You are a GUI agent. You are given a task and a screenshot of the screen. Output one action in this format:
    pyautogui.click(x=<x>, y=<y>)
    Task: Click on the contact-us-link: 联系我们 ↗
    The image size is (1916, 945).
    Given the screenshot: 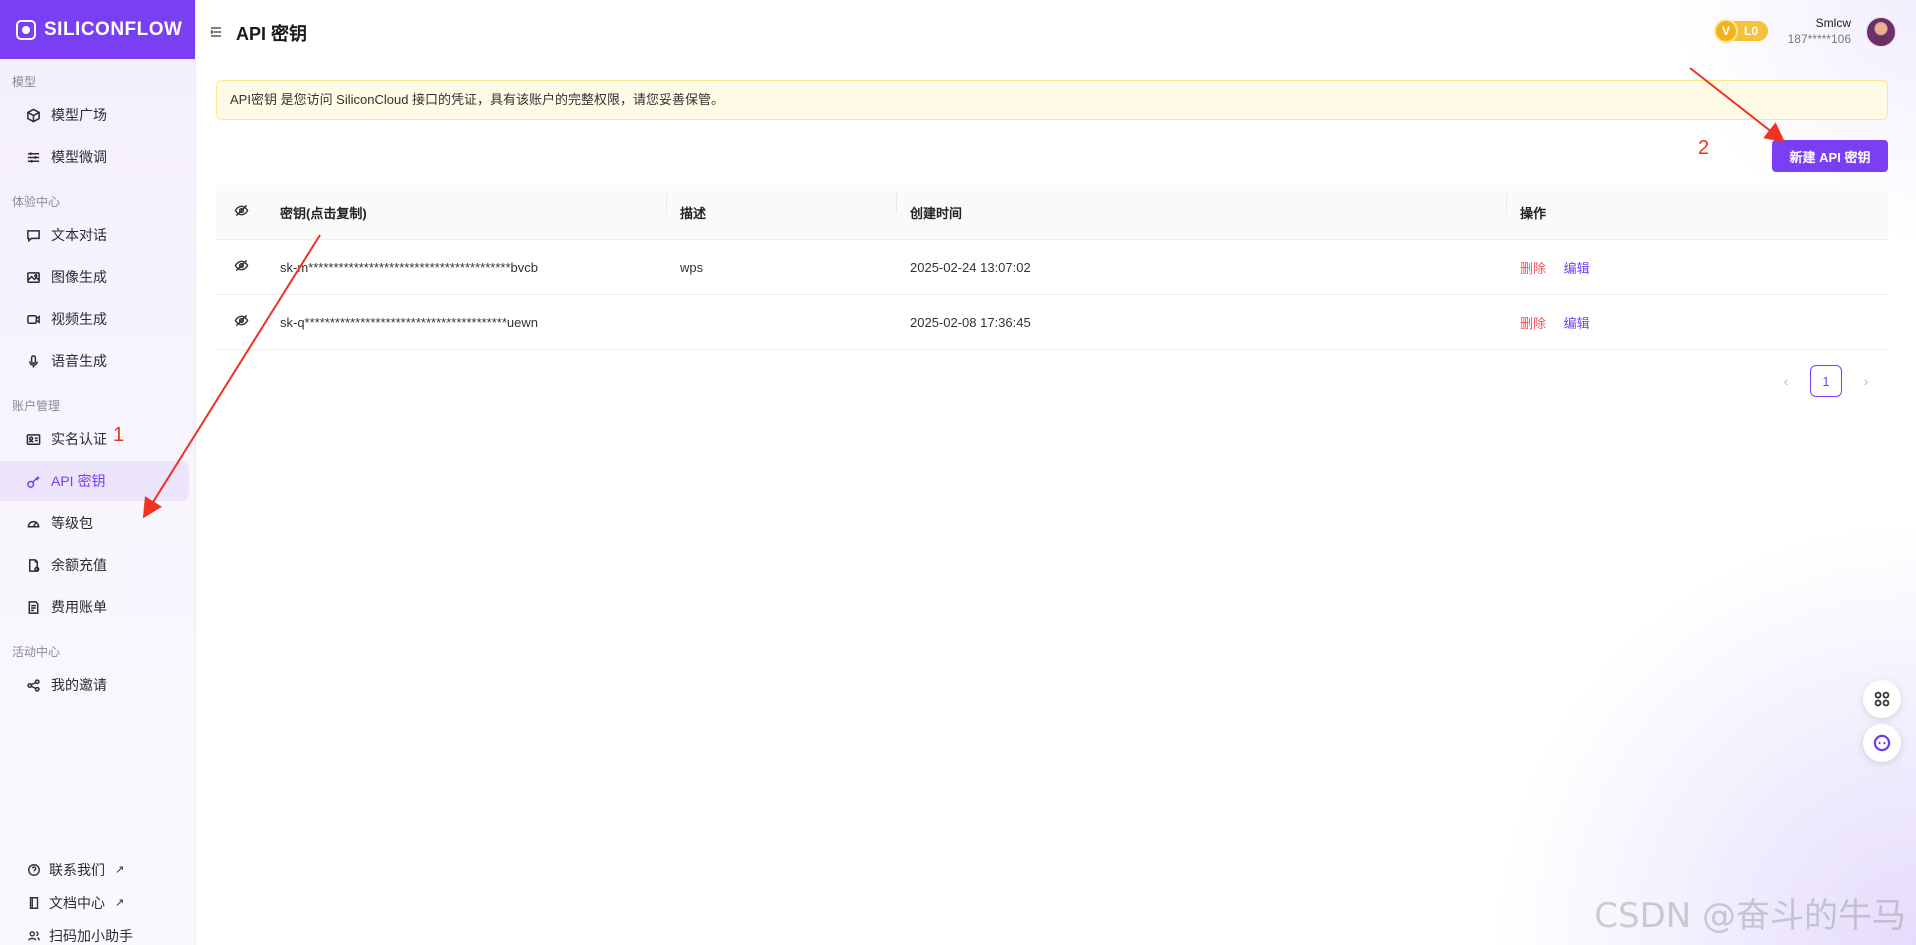 What is the action you would take?
    pyautogui.click(x=98, y=869)
    